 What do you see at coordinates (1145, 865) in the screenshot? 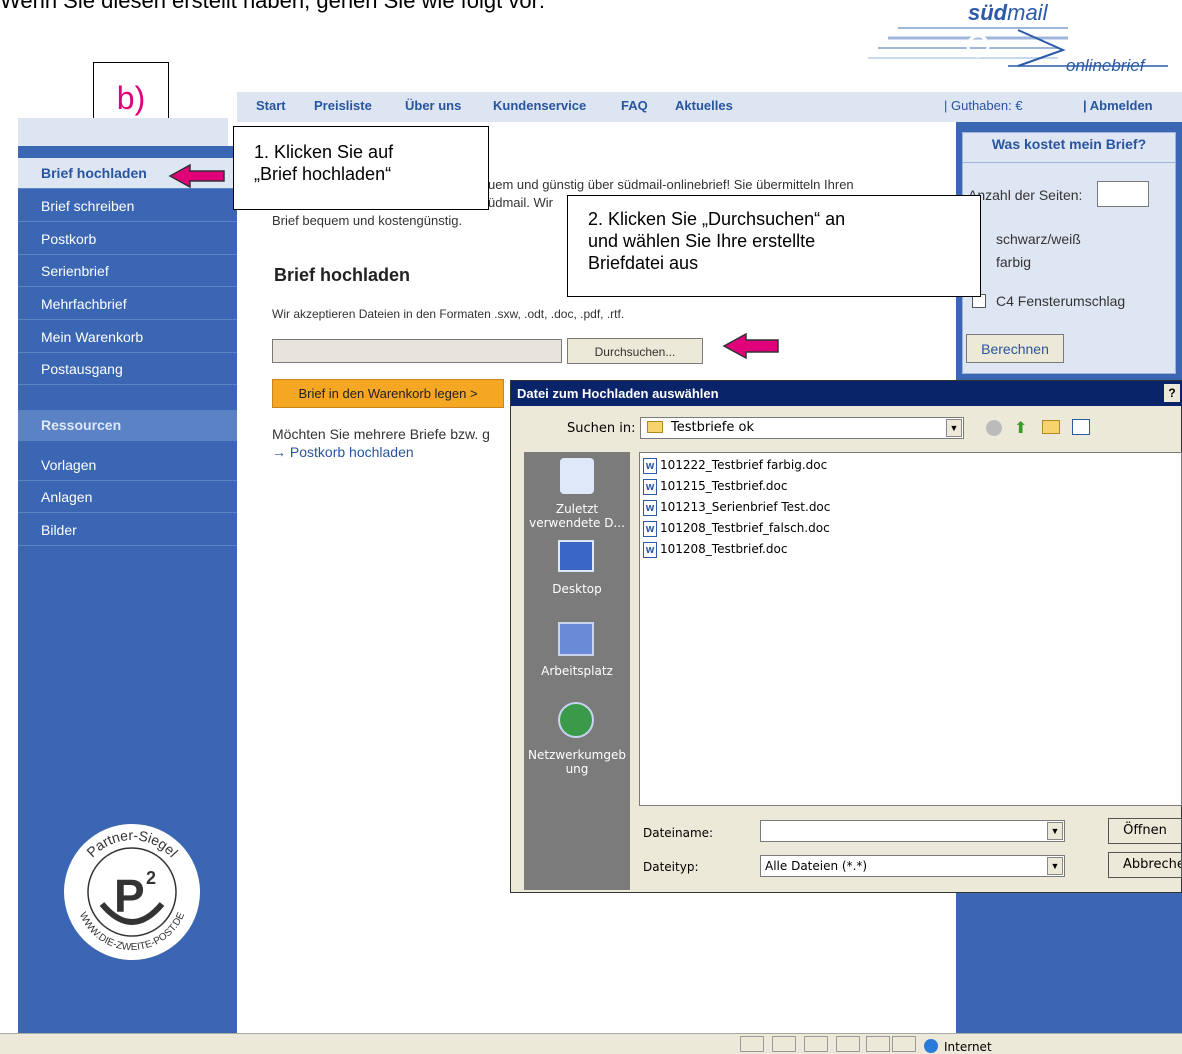
I see `cancel-button: Abbrechen` at bounding box center [1145, 865].